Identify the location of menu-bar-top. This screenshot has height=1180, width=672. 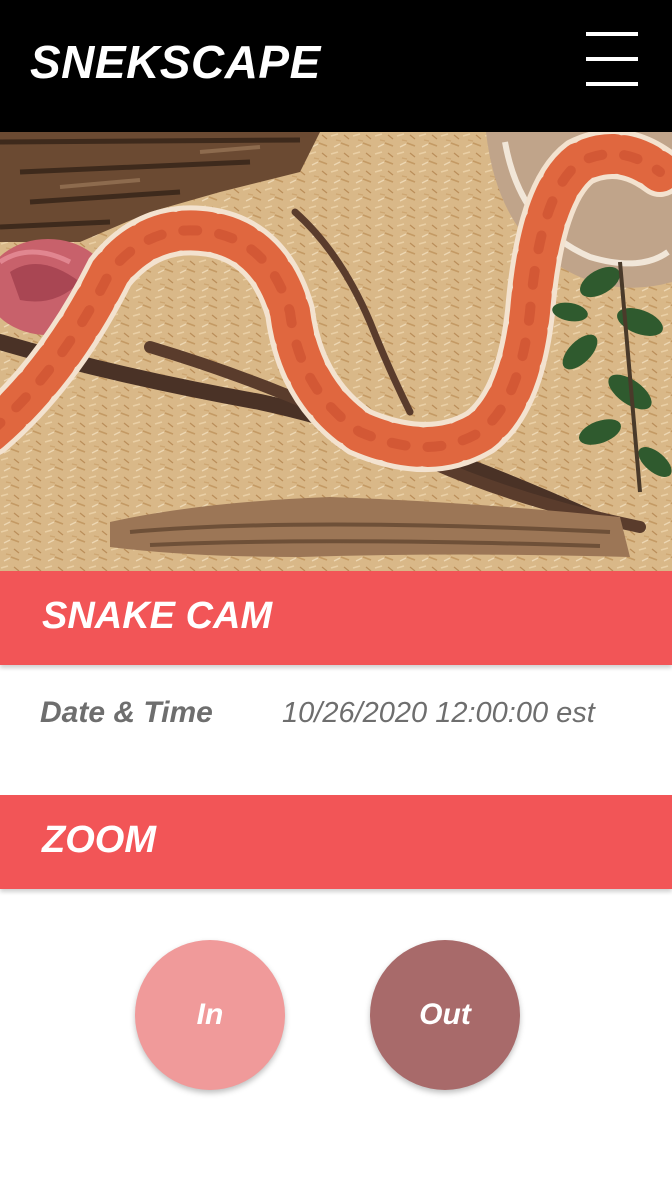
(612, 34).